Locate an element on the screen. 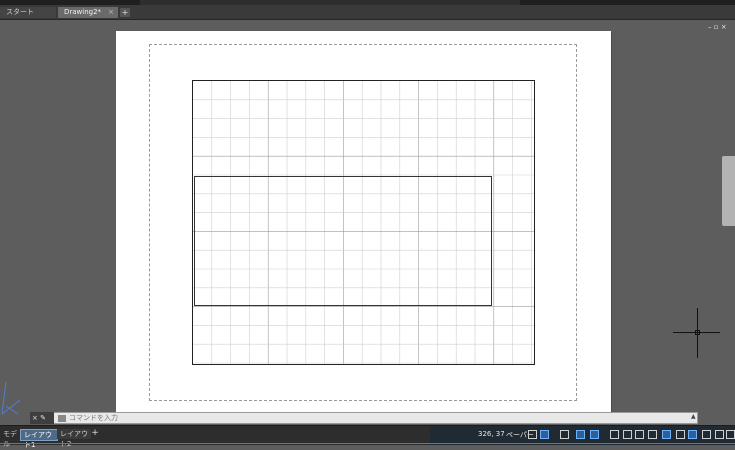 This screenshot has width=735, height=450. command-line-tools: × ✎ is located at coordinates (42, 418).